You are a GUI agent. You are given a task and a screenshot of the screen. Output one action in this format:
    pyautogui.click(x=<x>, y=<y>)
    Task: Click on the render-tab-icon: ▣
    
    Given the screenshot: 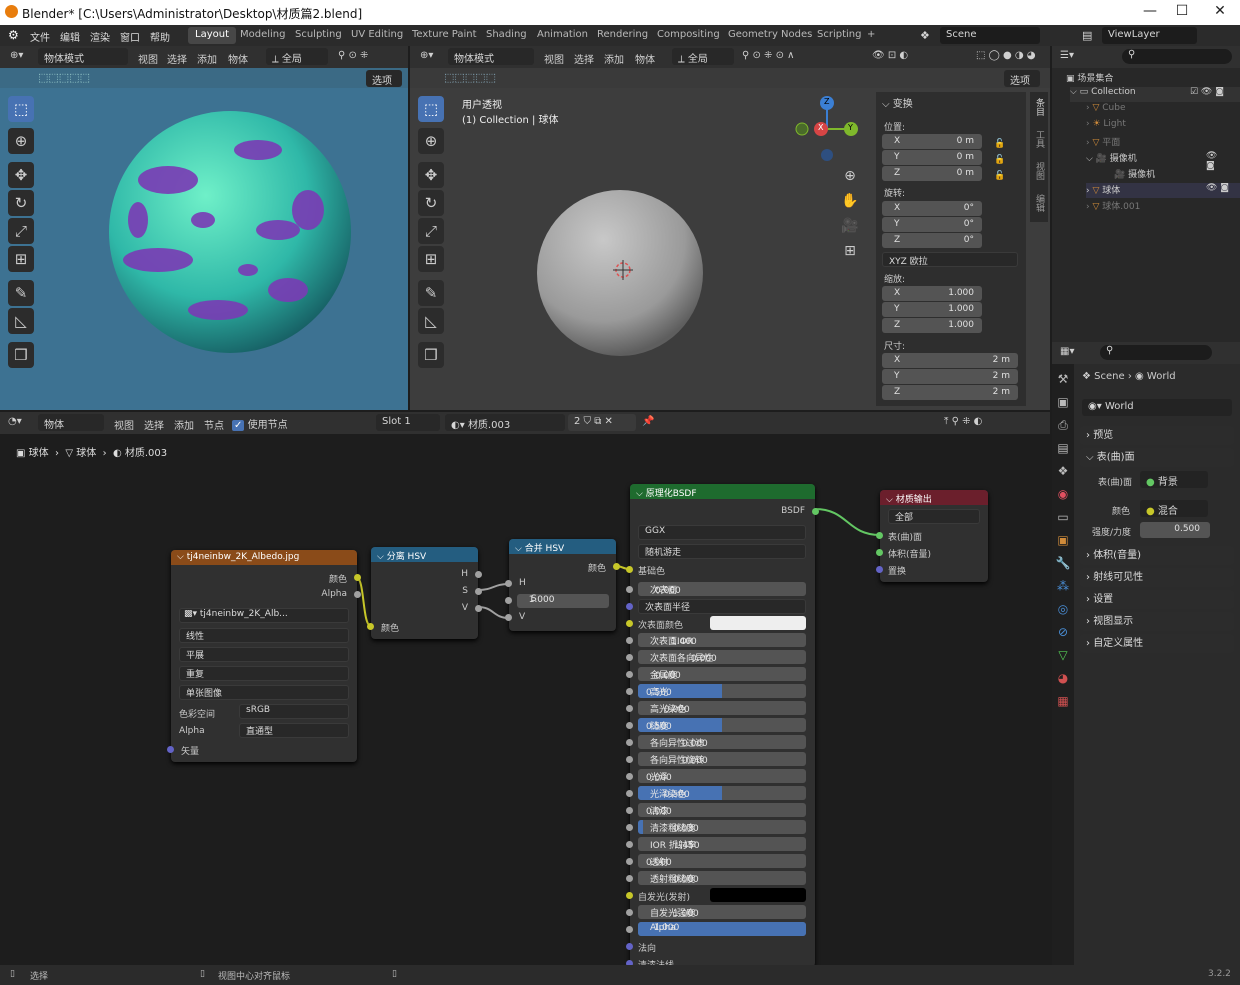 What is the action you would take?
    pyautogui.click(x=1063, y=402)
    